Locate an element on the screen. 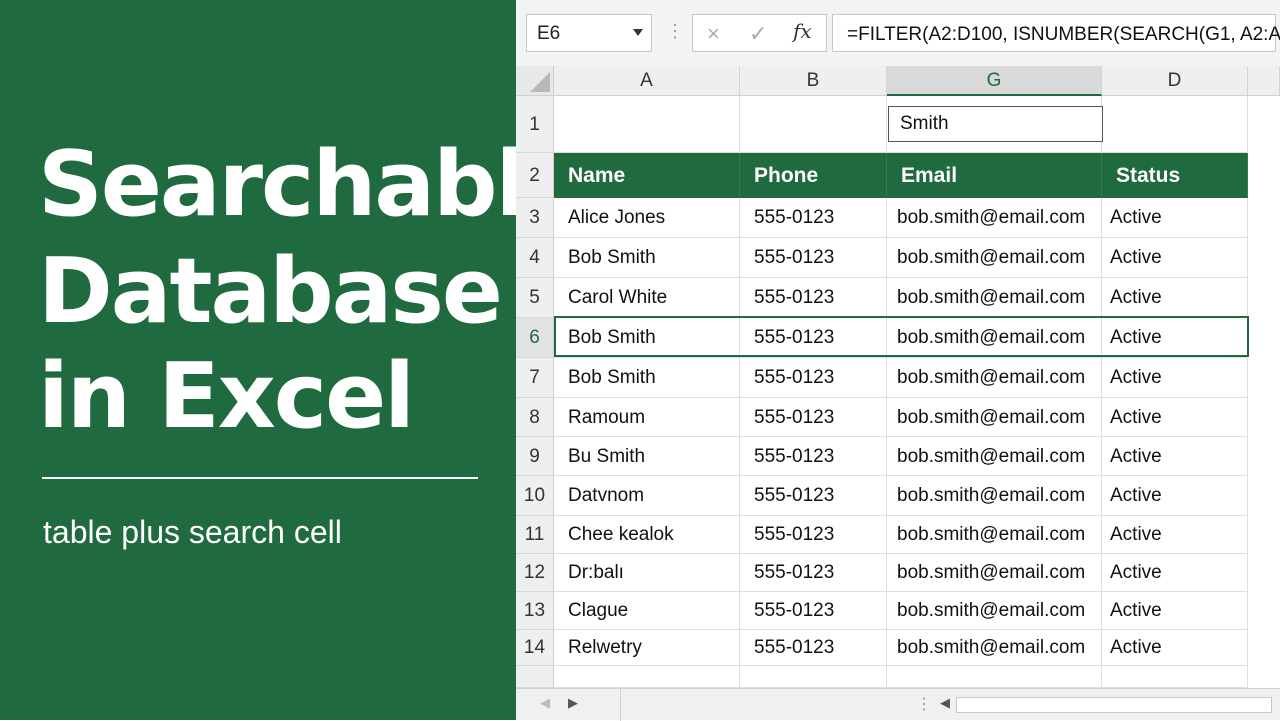 The height and width of the screenshot is (721, 1280). cell-name: Bu Smith is located at coordinates (647, 456).